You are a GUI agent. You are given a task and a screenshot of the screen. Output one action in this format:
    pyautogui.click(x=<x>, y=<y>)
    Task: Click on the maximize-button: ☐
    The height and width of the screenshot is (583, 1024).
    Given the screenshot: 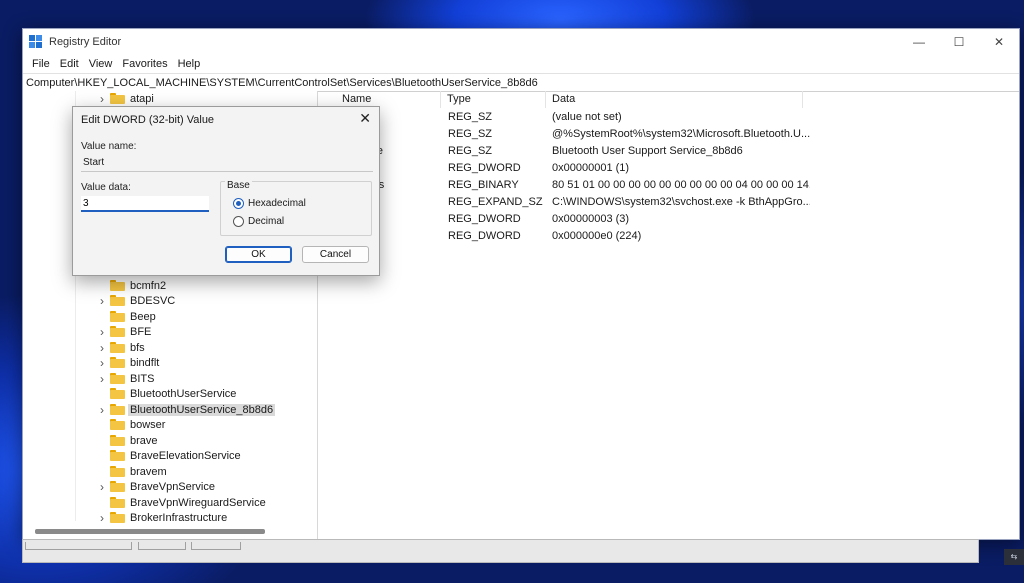 What is the action you would take?
    pyautogui.click(x=959, y=42)
    